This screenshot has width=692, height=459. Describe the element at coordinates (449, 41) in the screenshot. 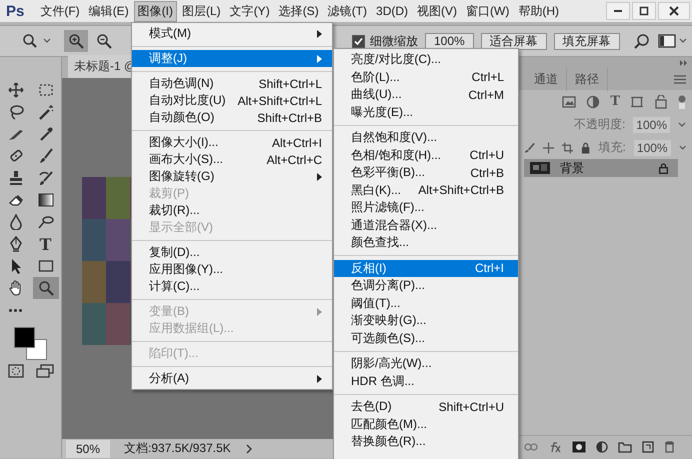

I see `option-button: 100%` at that location.